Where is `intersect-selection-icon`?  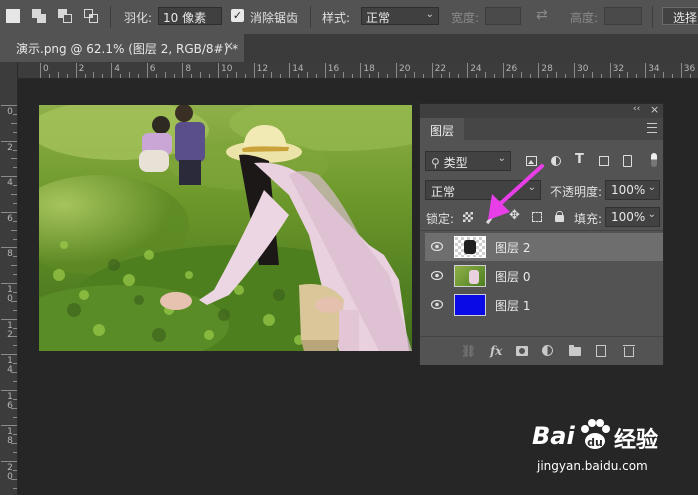 intersect-selection-icon is located at coordinates (91, 16).